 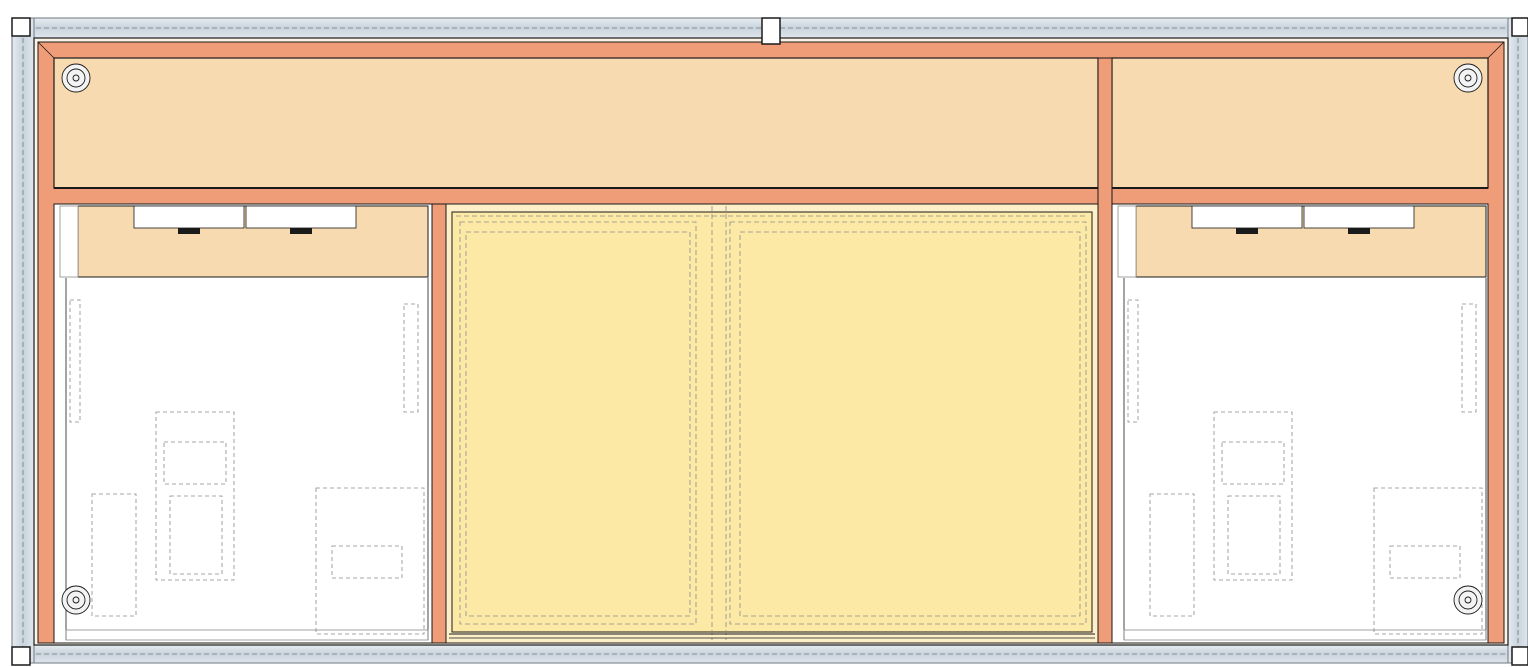 I want to click on handle-top-center, so click(x=771, y=31).